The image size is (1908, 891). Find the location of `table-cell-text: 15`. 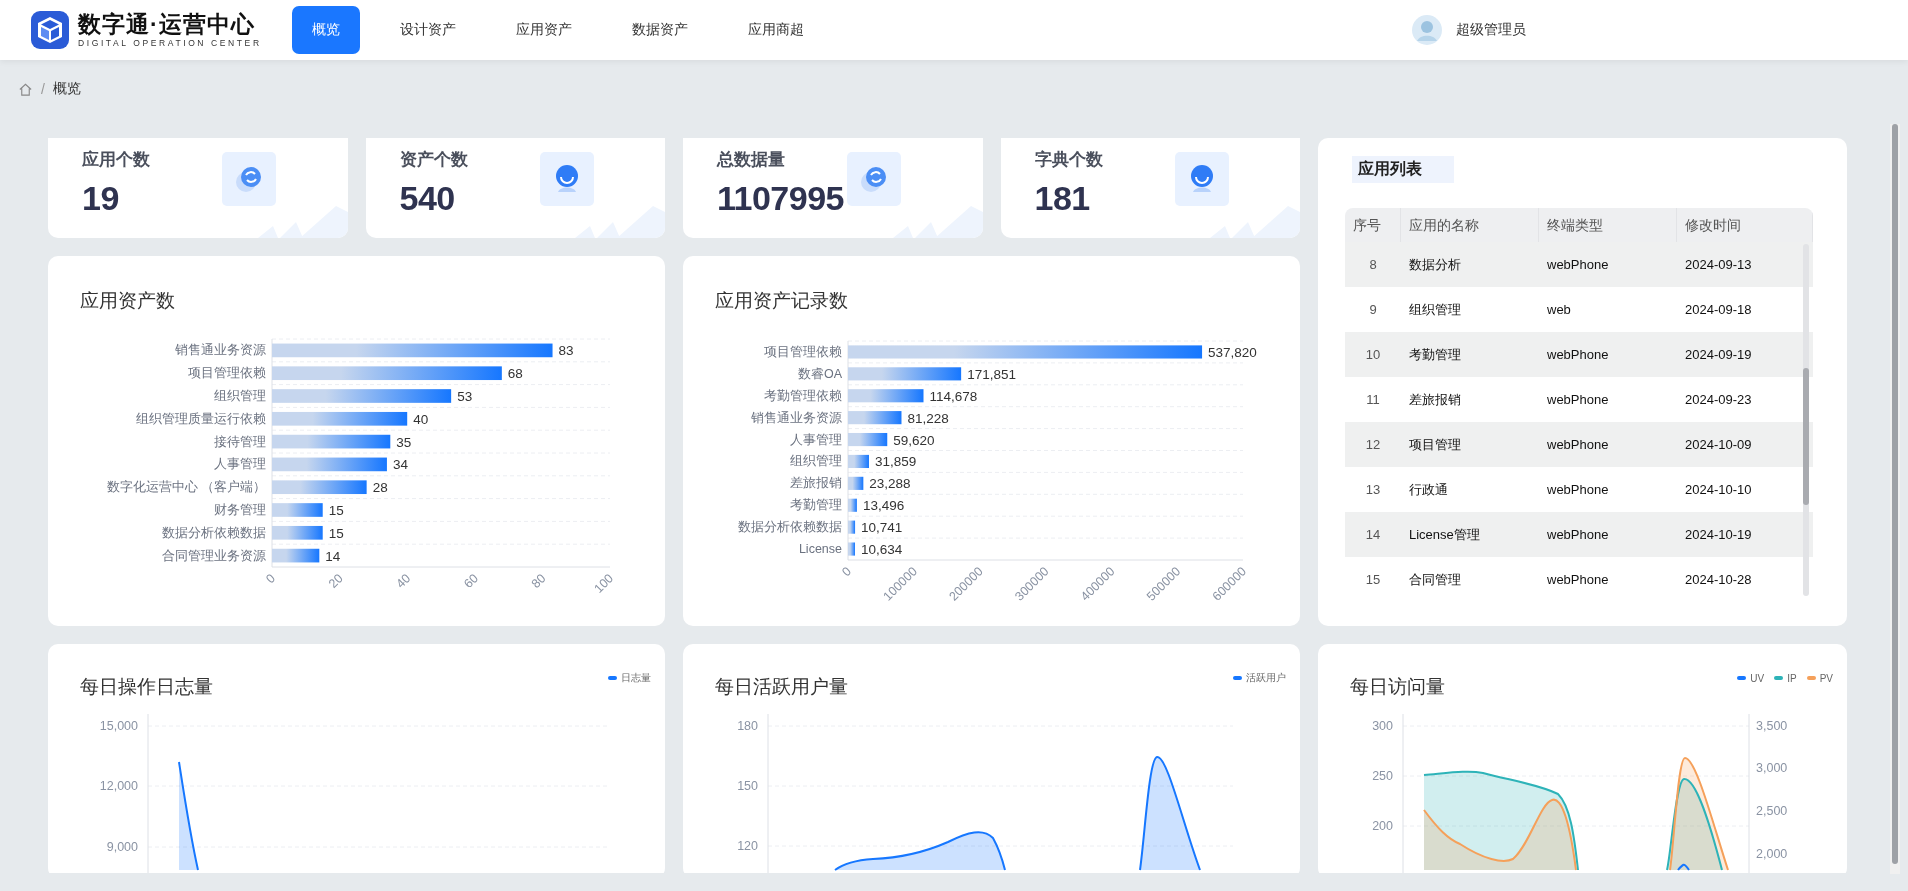

table-cell-text: 15 is located at coordinates (1373, 579).